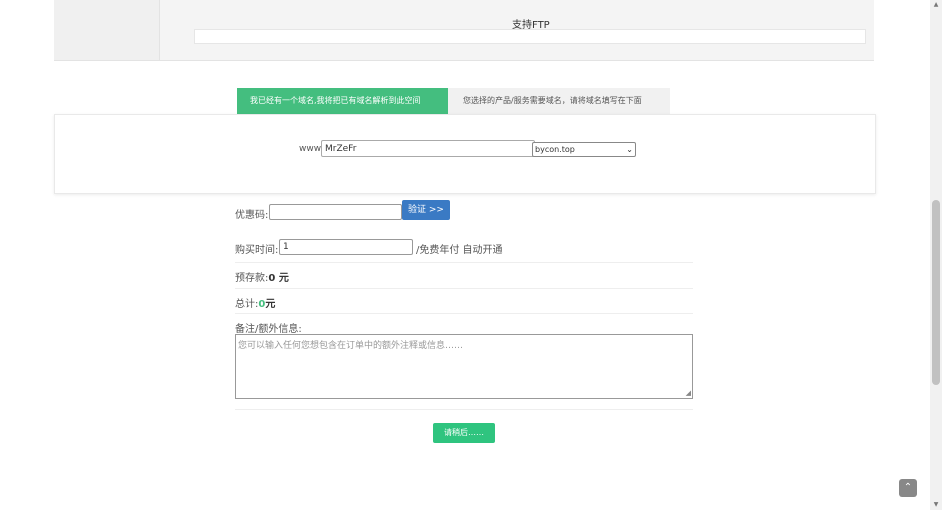 The width and height of the screenshot is (942, 510). Describe the element at coordinates (688, 393) in the screenshot. I see `resize-handle-icon: ◢` at that location.